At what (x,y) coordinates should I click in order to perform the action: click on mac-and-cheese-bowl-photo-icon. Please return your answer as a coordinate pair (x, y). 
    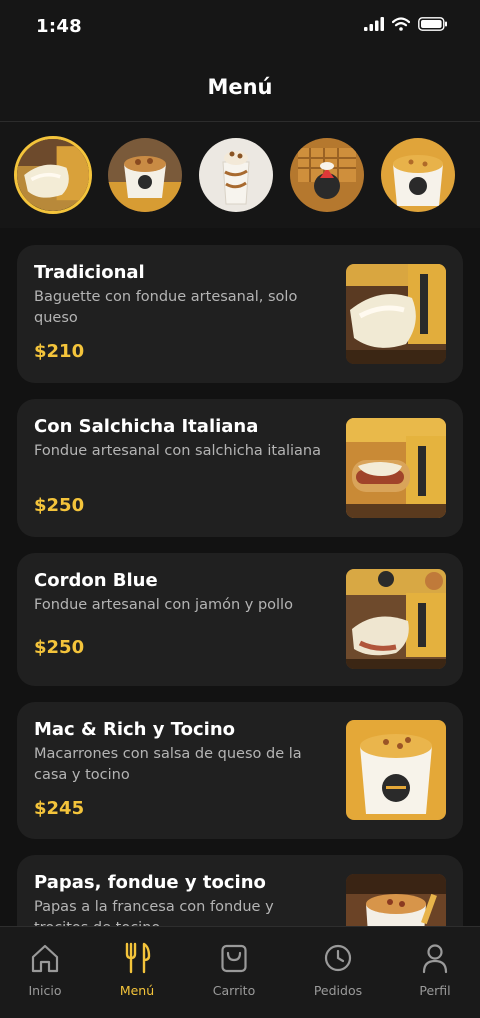
    Looking at the image, I should click on (396, 770).